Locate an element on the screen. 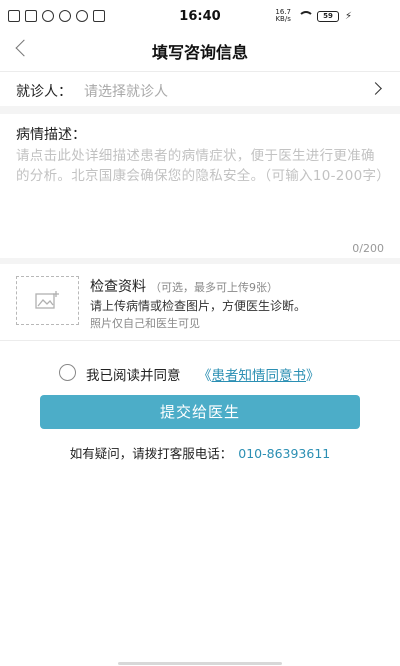  image-add-icon is located at coordinates (47, 300).